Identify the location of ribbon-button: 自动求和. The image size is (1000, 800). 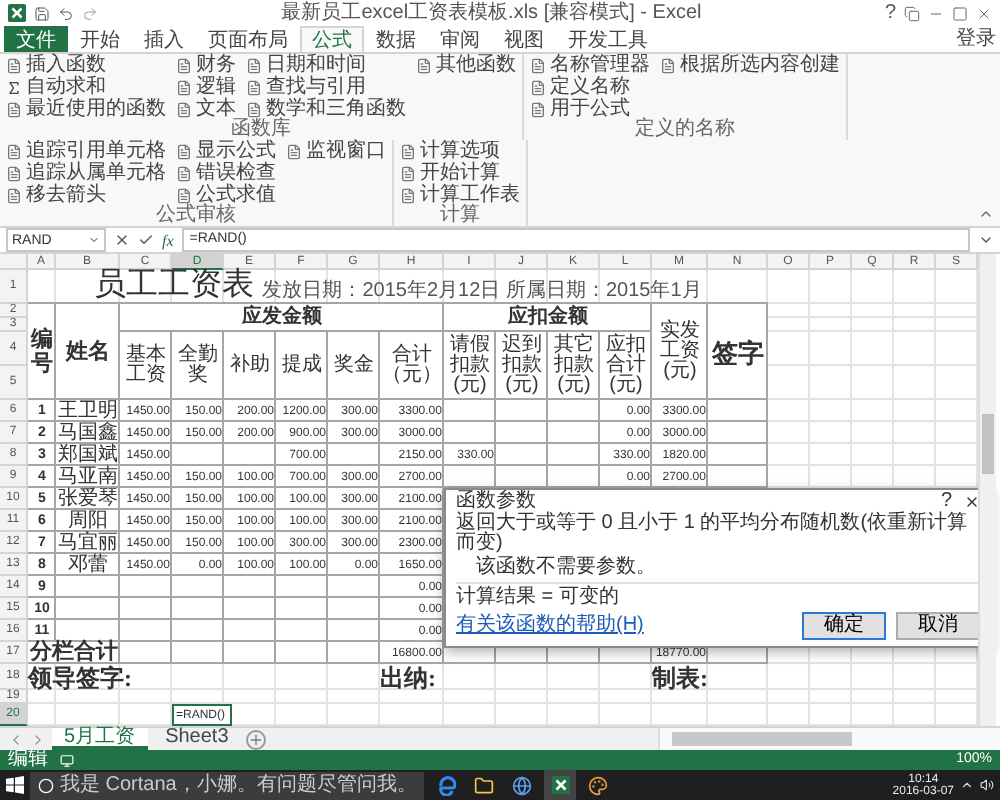
(86, 87).